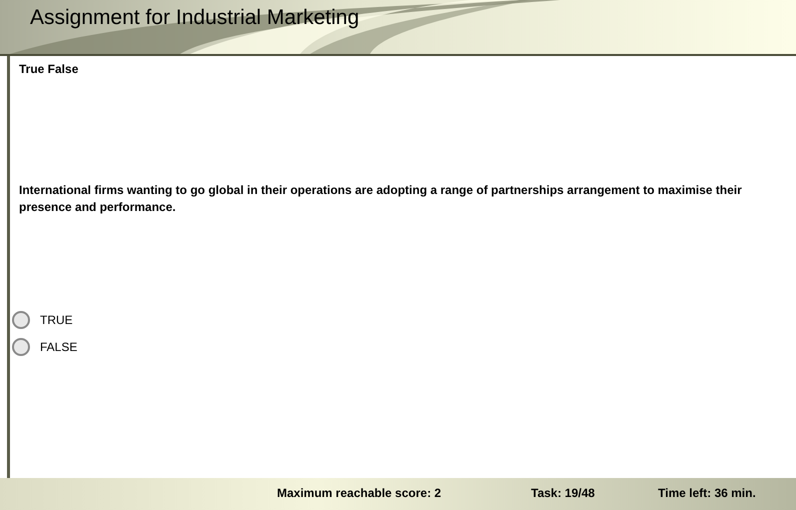 Image resolution: width=796 pixels, height=510 pixels. What do you see at coordinates (195, 18) in the screenshot?
I see `window-title: Assignment for Industrial Marketing` at bounding box center [195, 18].